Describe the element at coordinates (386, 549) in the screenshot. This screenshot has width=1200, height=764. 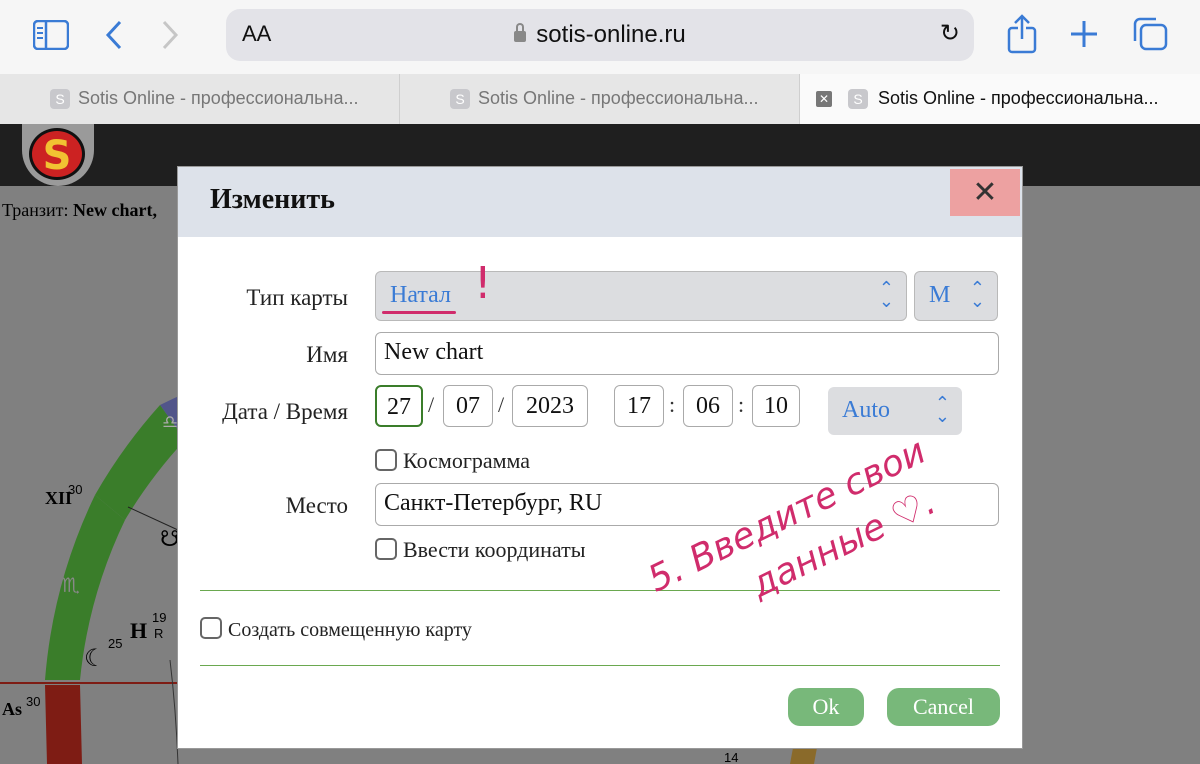
I see `coordinates-checkbox` at that location.